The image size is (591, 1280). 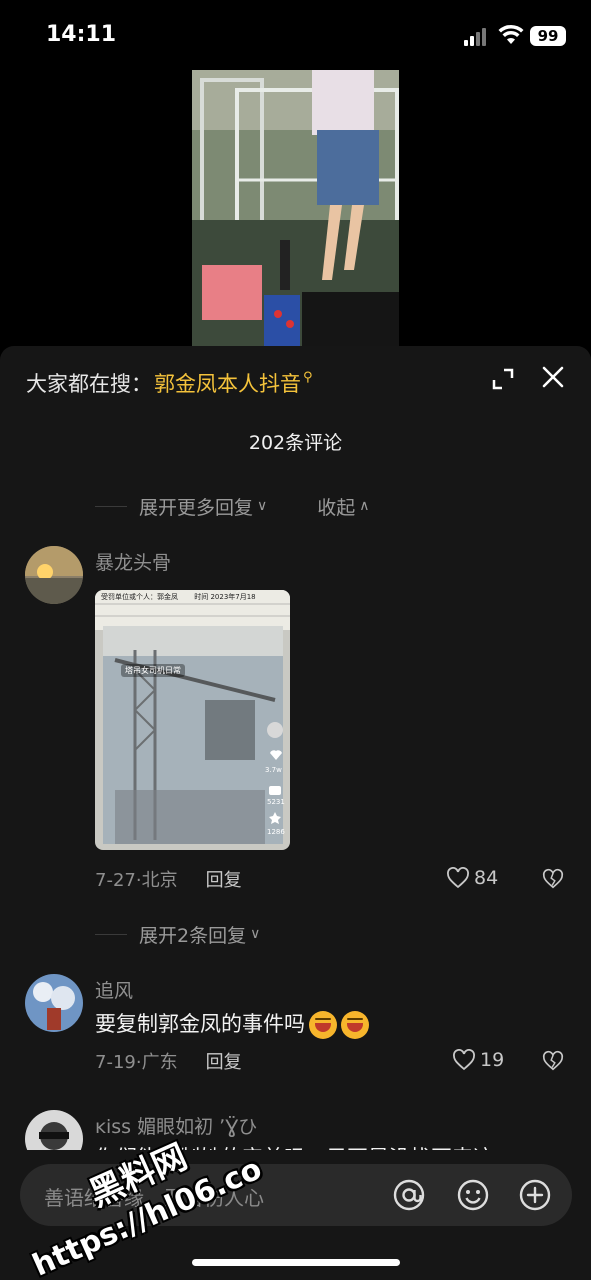 I want to click on home-indicator, so click(x=296, y=1262).